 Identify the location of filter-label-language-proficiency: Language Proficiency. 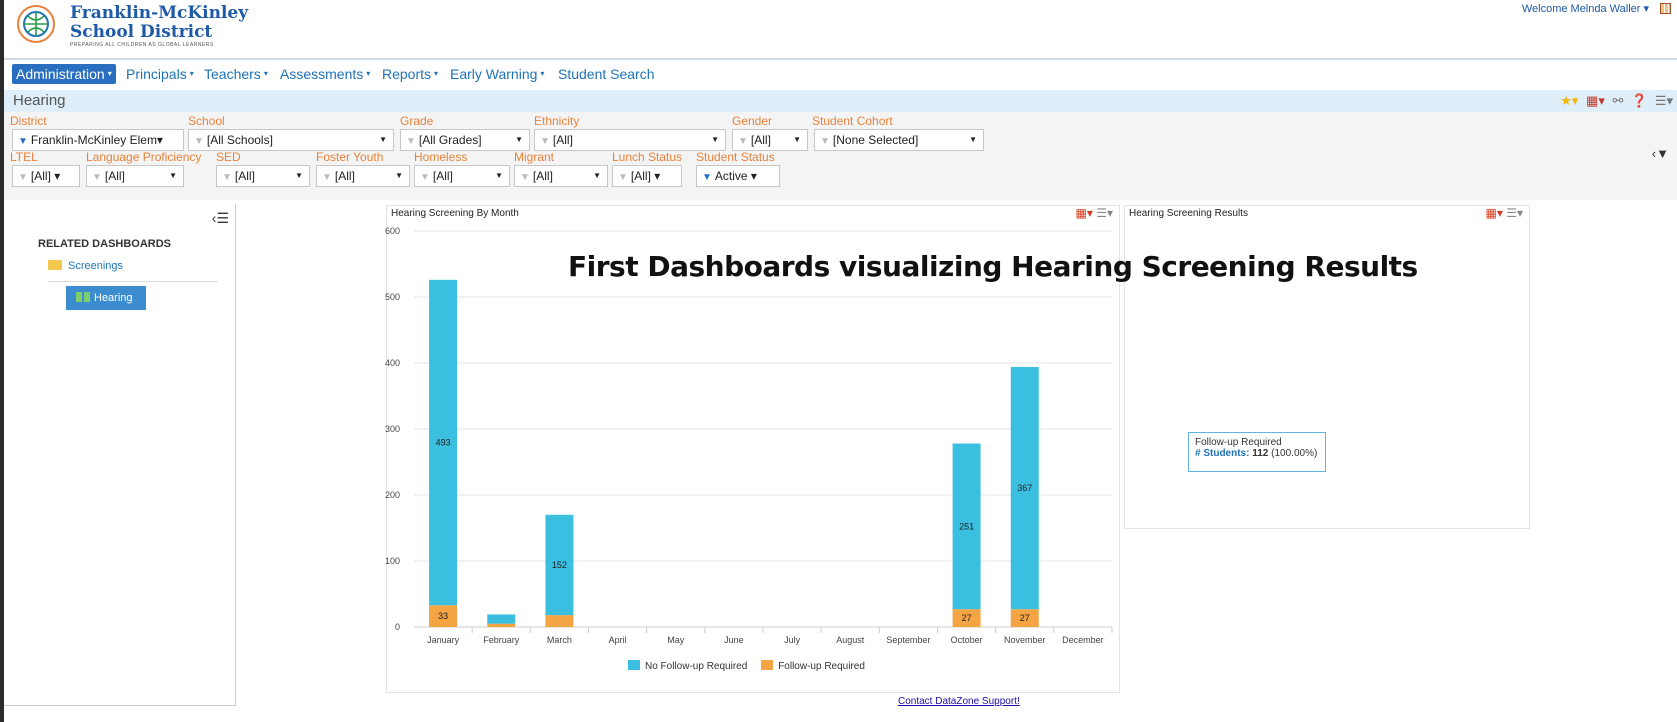
(144, 157).